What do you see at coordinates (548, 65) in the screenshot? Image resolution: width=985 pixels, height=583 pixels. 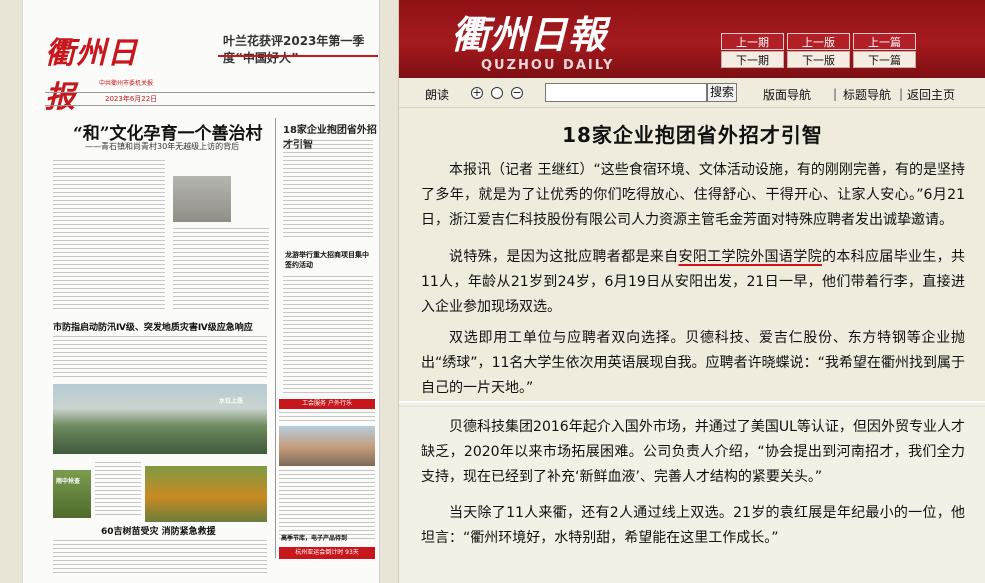 I see `site-logo-subtitle: QUZHOU DAILY` at bounding box center [548, 65].